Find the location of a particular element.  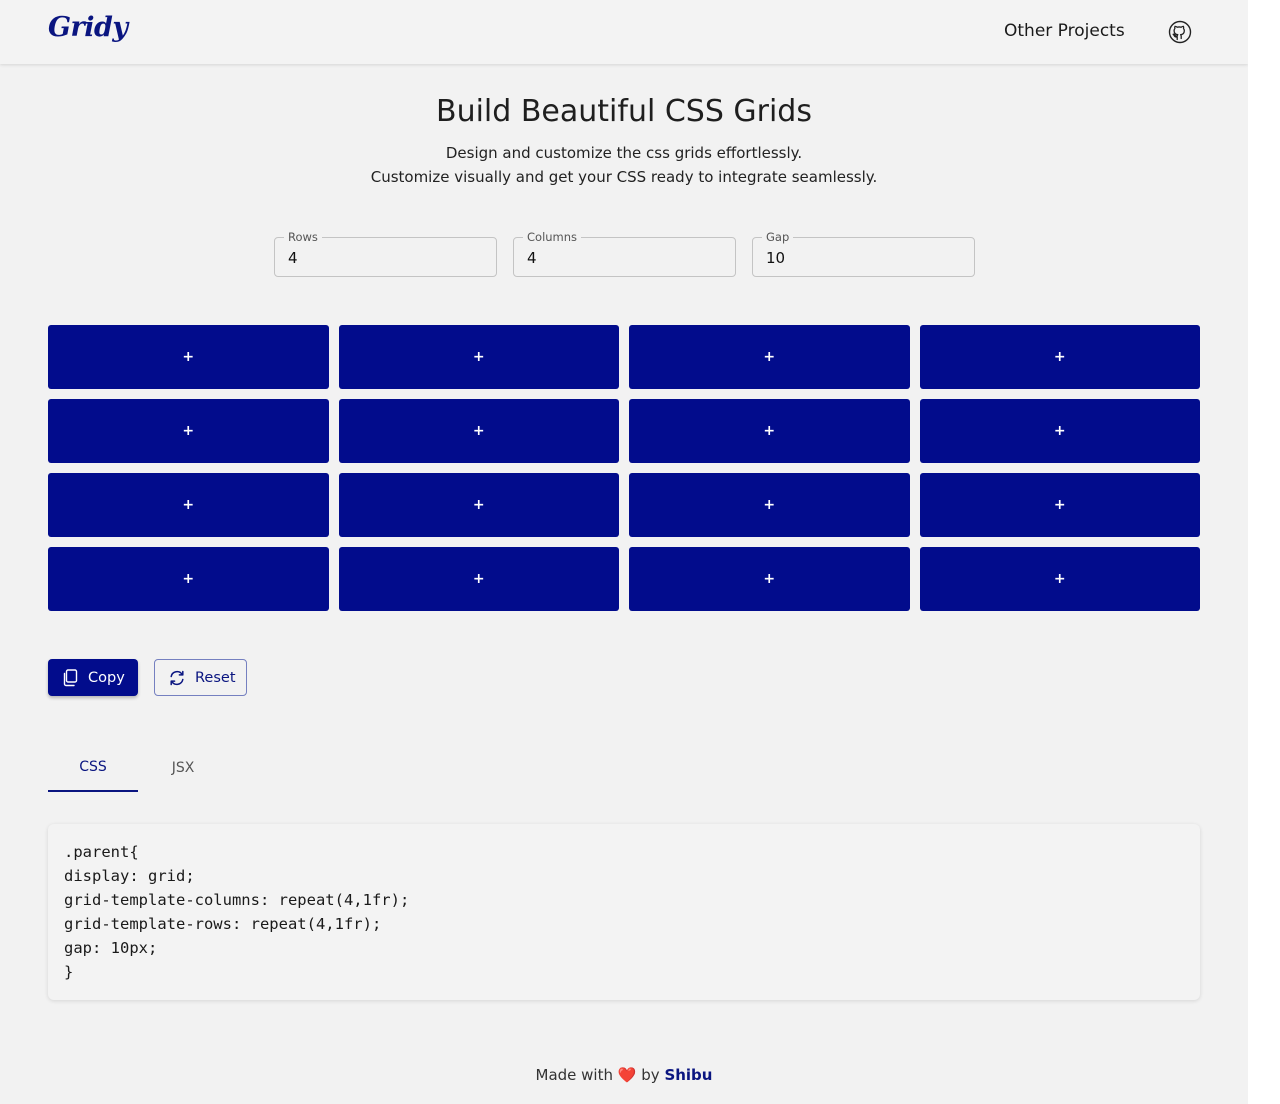

code-line: gap: 10px; is located at coordinates (111, 948).